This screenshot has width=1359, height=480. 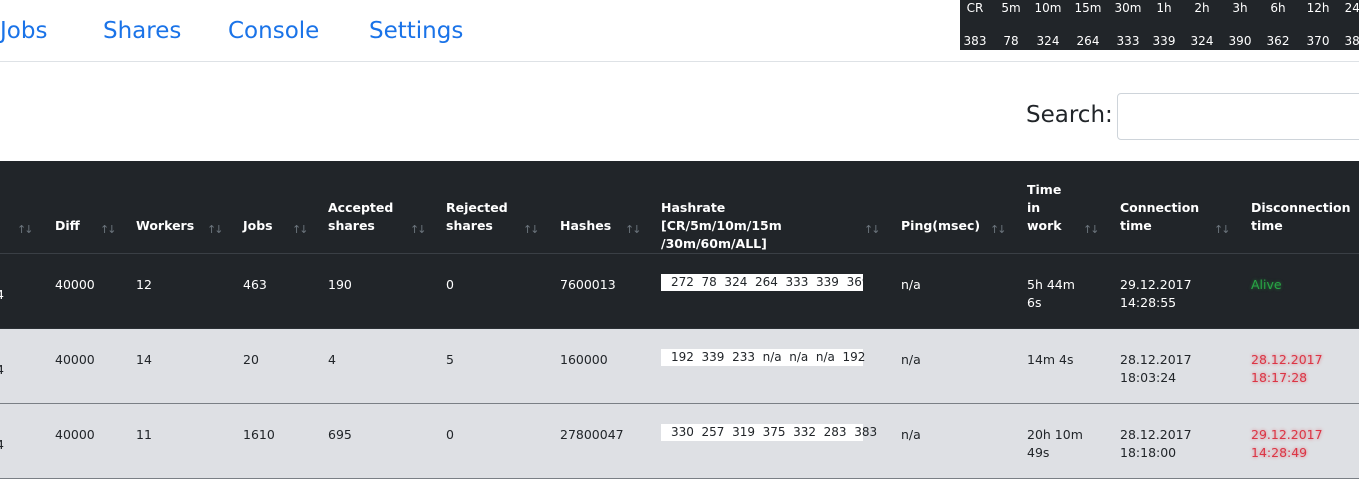 I want to click on col-ping: Ping(msec), so click(x=940, y=226).